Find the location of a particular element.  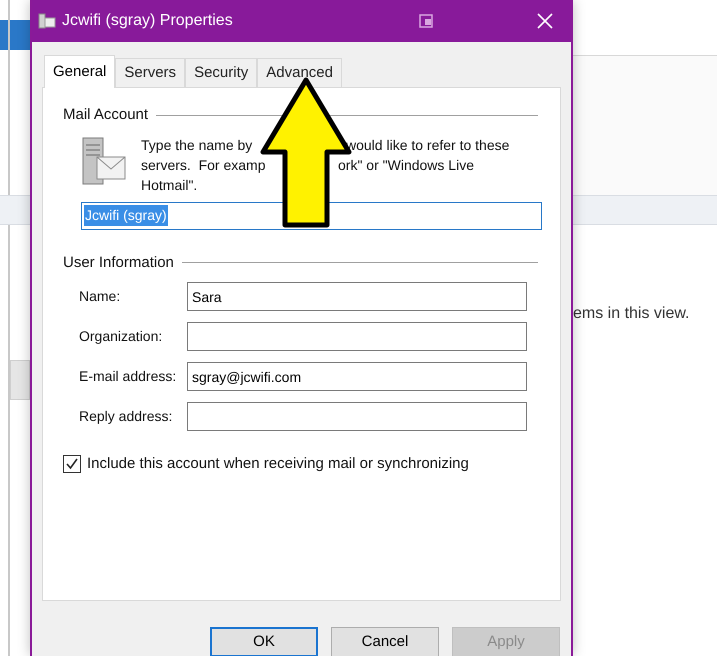

window-title: Jcwifi (sgray) Properties is located at coordinates (147, 21).